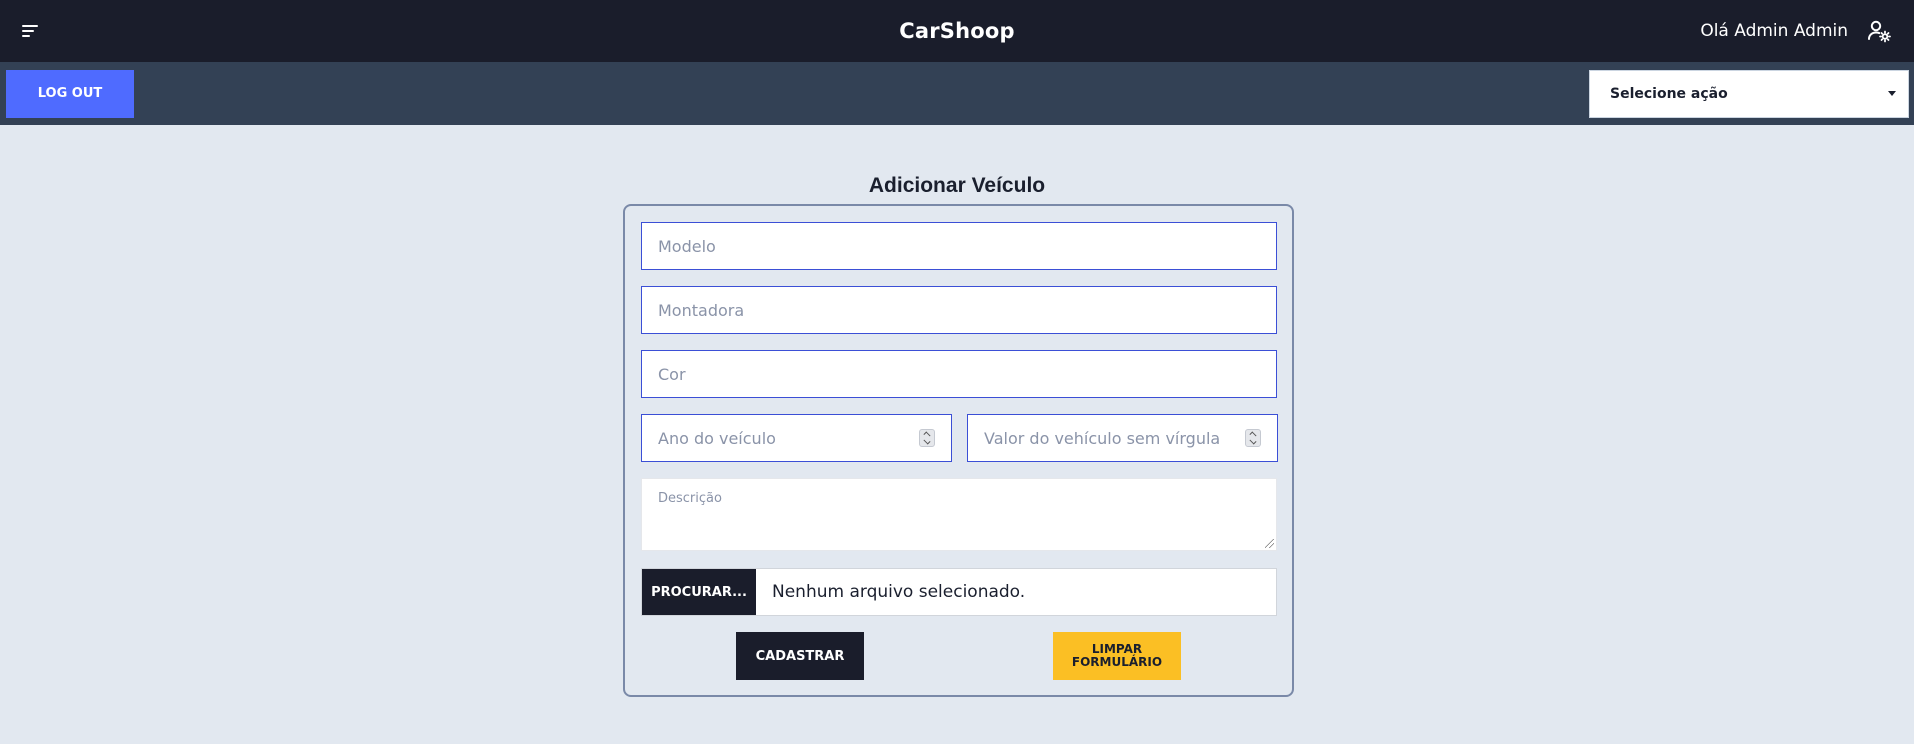 The width and height of the screenshot is (1914, 744). Describe the element at coordinates (927, 438) in the screenshot. I see `year-stepper` at that location.